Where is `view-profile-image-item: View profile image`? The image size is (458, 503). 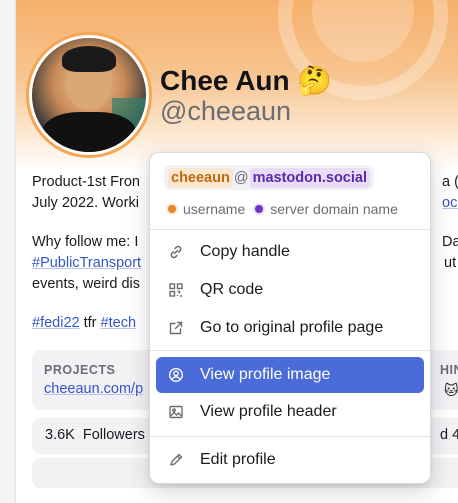
view-profile-image-item: View profile image is located at coordinates (290, 375).